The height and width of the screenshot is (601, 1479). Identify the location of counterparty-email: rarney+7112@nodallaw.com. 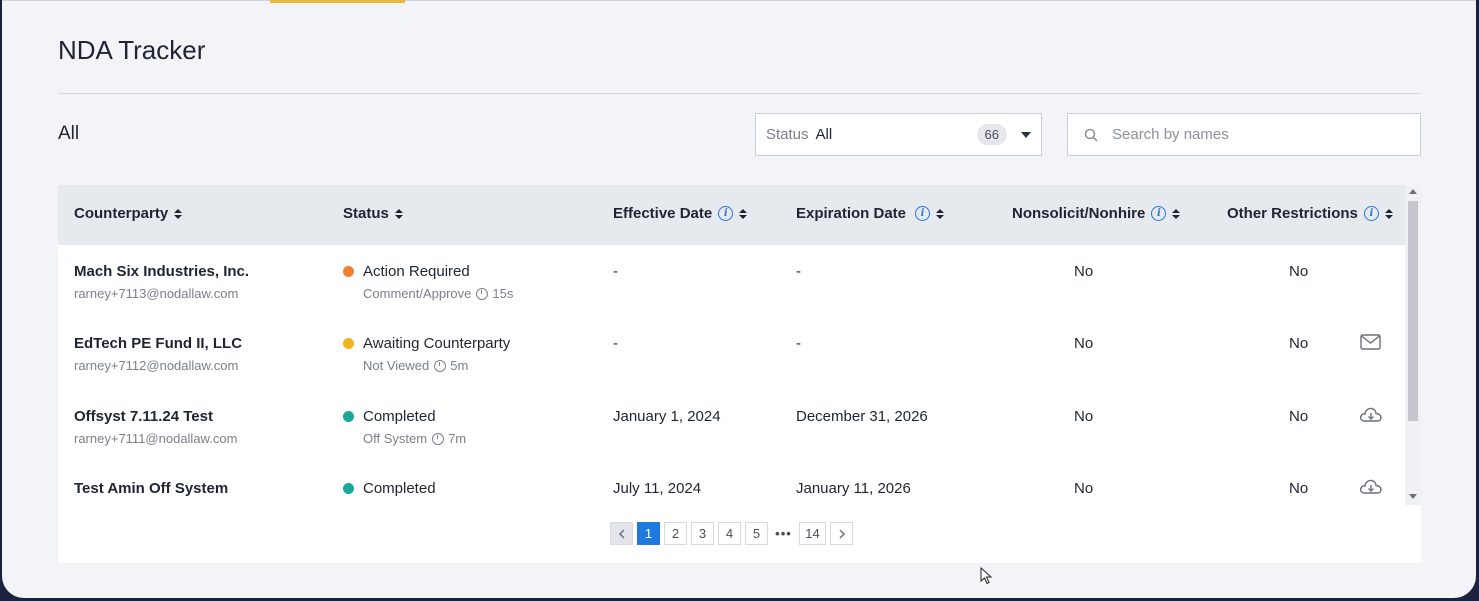
(156, 365).